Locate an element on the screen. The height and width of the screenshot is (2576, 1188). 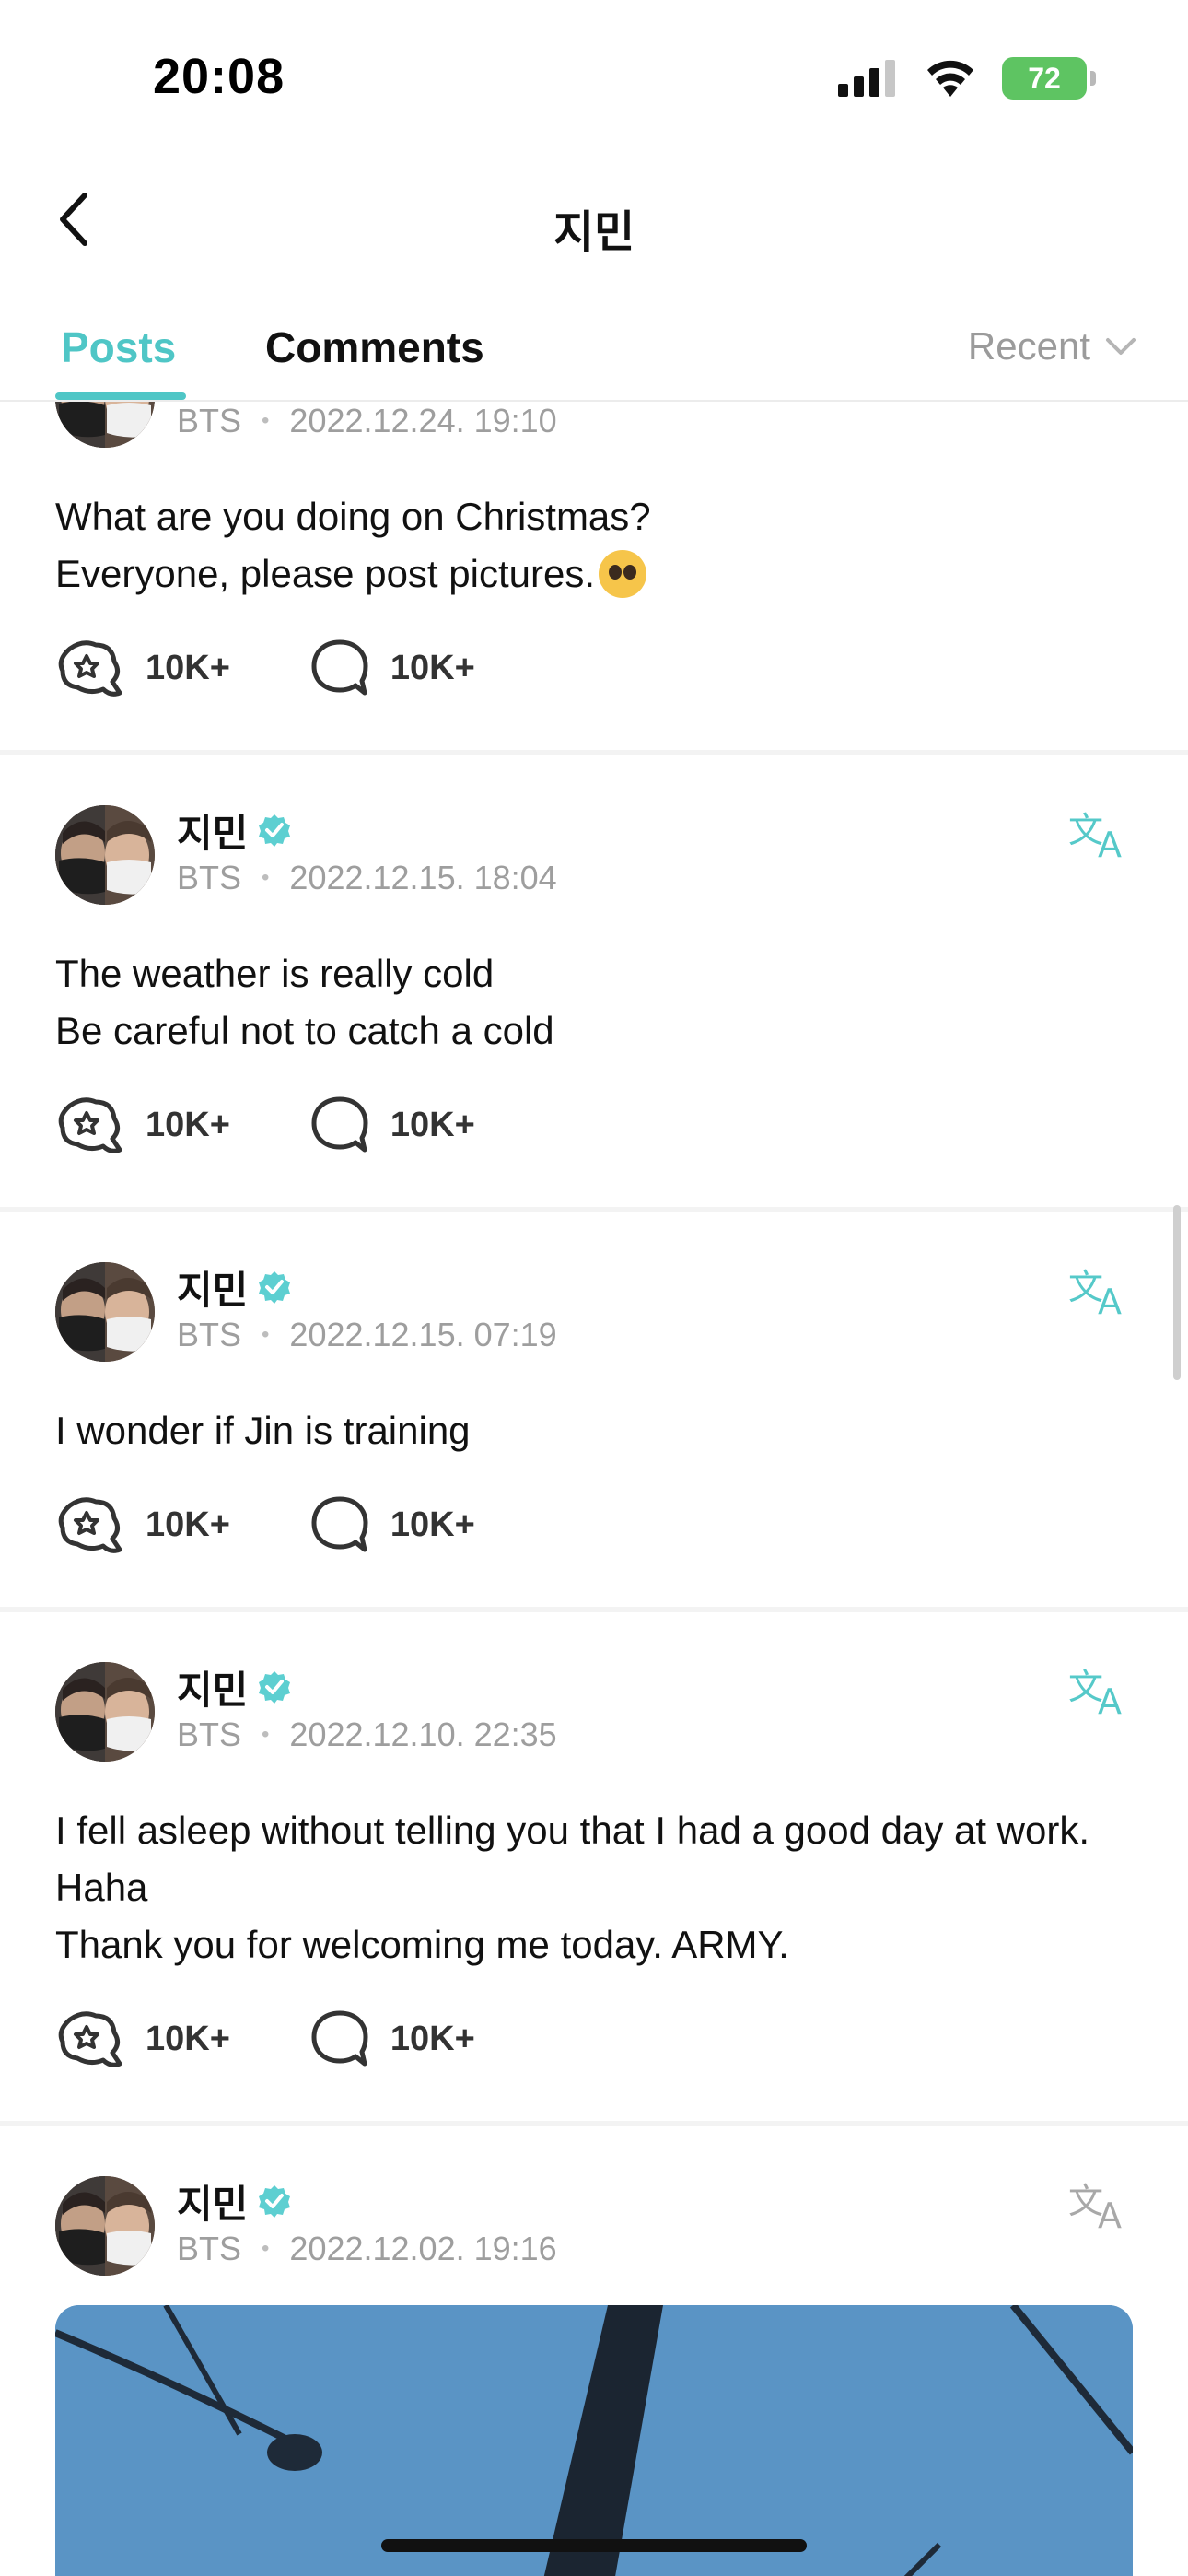
post-date: 2022.12.15. 07:19 is located at coordinates (423, 1334).